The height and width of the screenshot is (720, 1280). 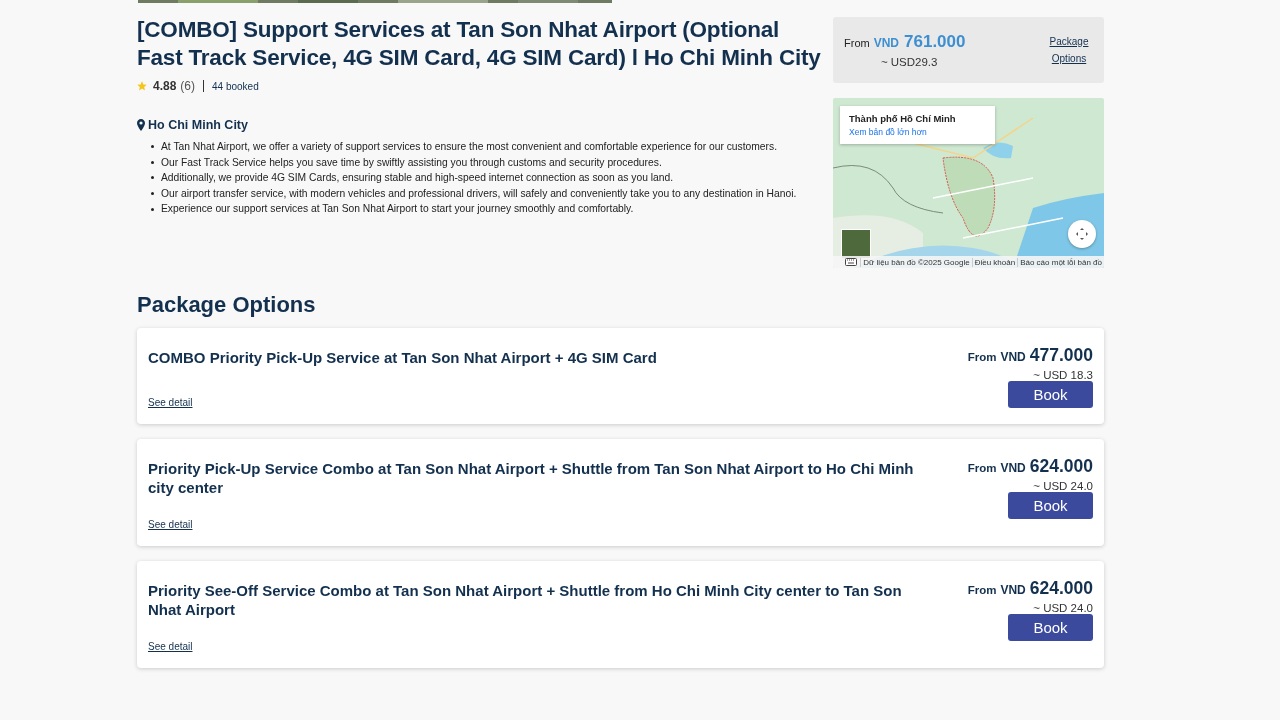 What do you see at coordinates (411, 162) in the screenshot?
I see `highlight-text: Our Fast Track Service helps you save time by swiftly assisting you through customs and security procedures.` at bounding box center [411, 162].